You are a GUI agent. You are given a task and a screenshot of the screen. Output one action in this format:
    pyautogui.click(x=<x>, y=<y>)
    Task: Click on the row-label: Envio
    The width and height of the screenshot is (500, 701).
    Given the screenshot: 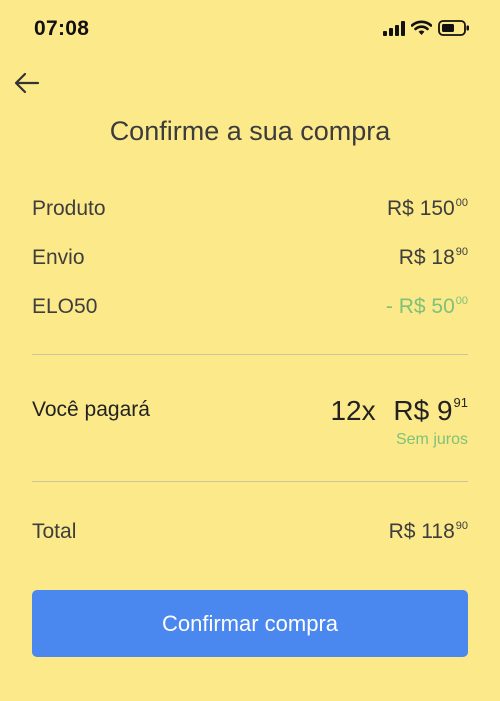 What is the action you would take?
    pyautogui.click(x=58, y=257)
    